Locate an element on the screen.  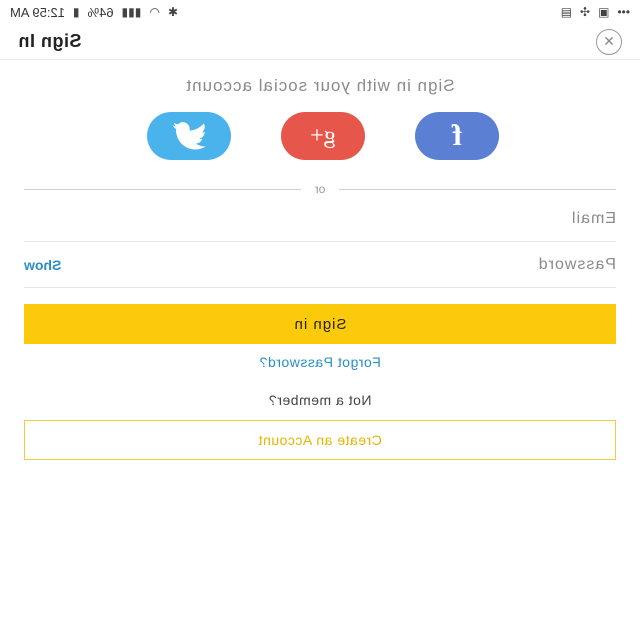
facebook-icon: f is located at coordinates (457, 135).